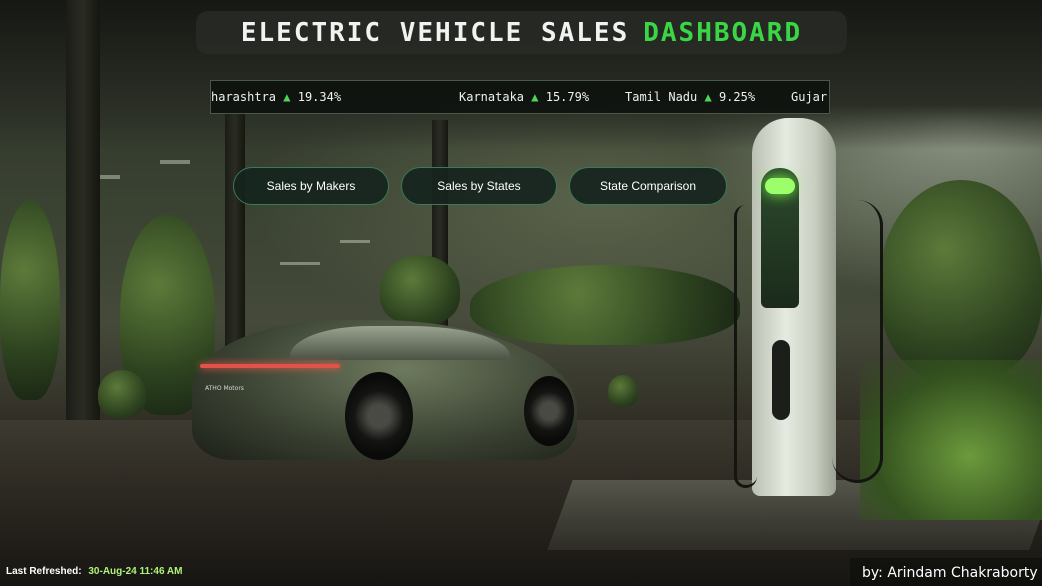  What do you see at coordinates (479, 186) in the screenshot?
I see `sales-by-states-button: Sales by States` at bounding box center [479, 186].